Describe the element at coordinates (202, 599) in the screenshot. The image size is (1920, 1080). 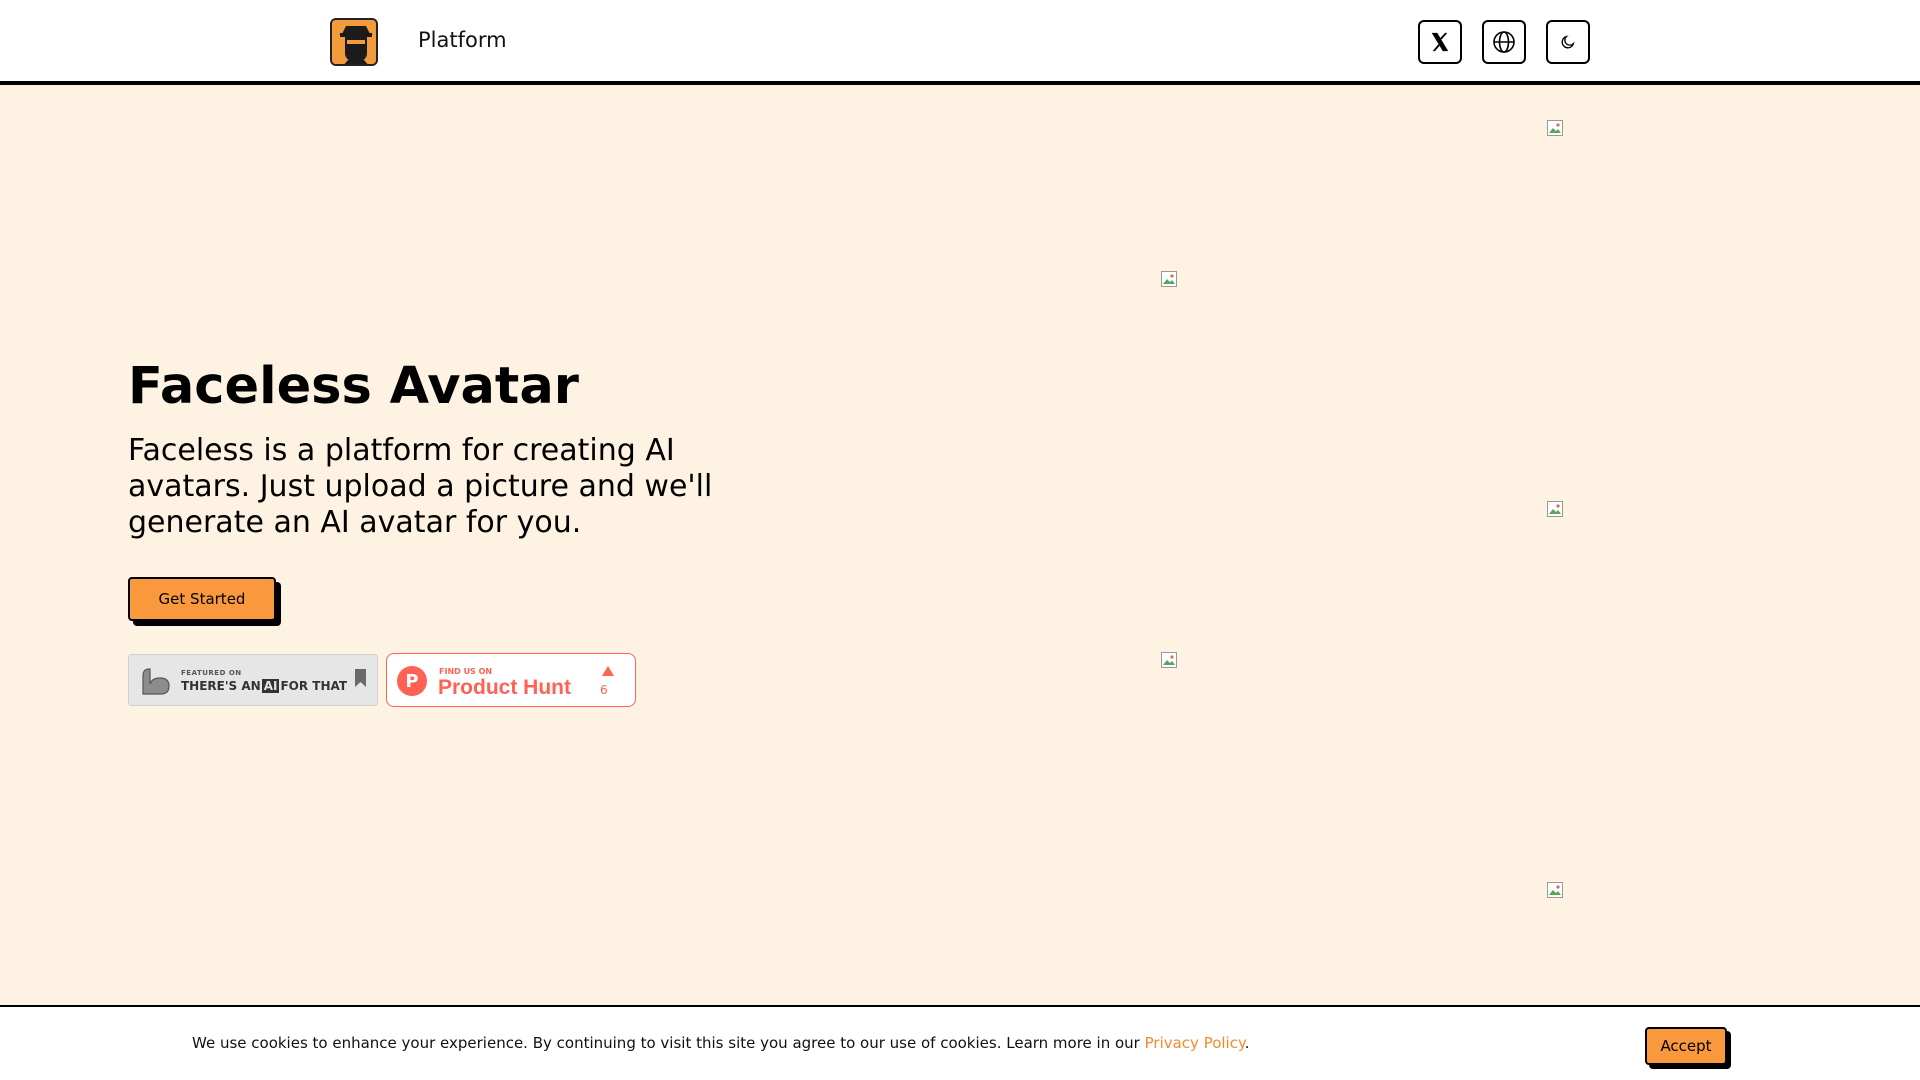
I see `get-started-button: Get Started` at that location.